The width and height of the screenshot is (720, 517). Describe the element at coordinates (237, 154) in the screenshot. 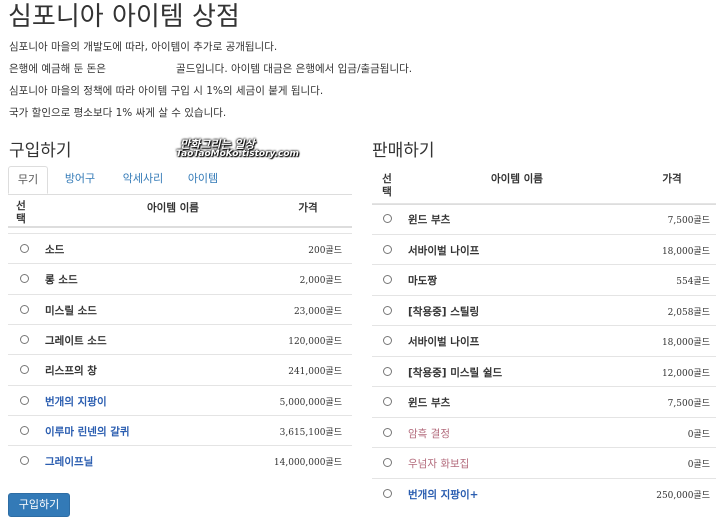

I see `watermark-line-2: TaoTaoMoKo.tistory.com` at that location.